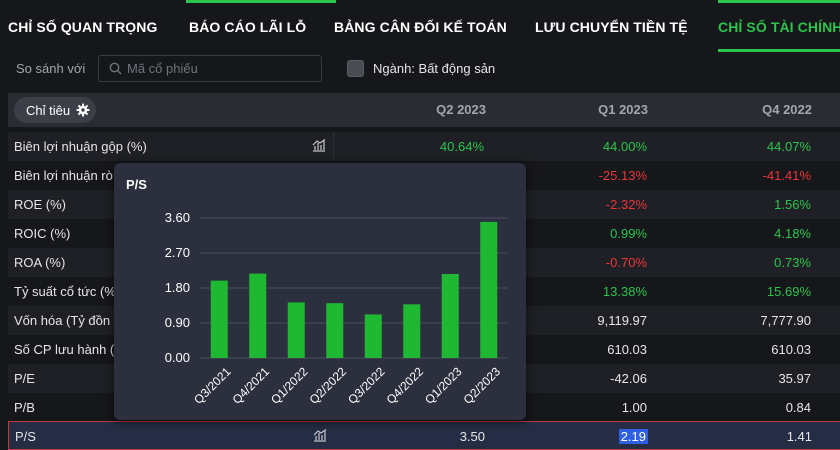  What do you see at coordinates (40, 204) in the screenshot?
I see `row-label: ROE (%)` at bounding box center [40, 204].